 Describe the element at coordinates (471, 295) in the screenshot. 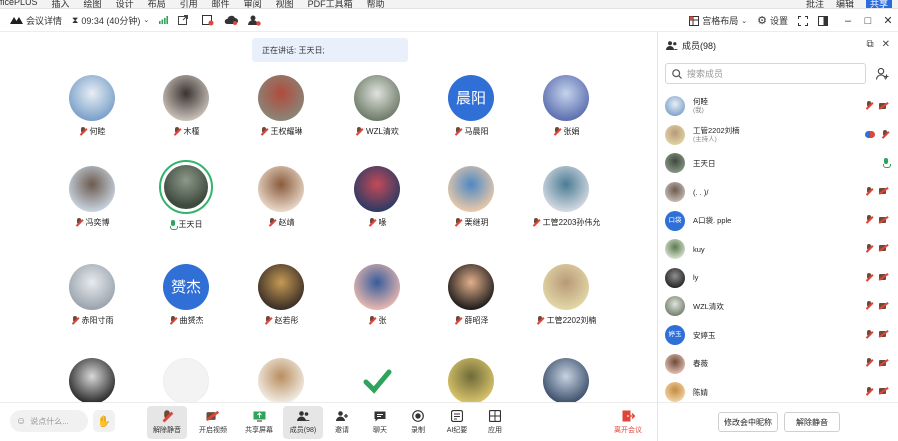

I see `participant-tile: 薛昭泽` at that location.